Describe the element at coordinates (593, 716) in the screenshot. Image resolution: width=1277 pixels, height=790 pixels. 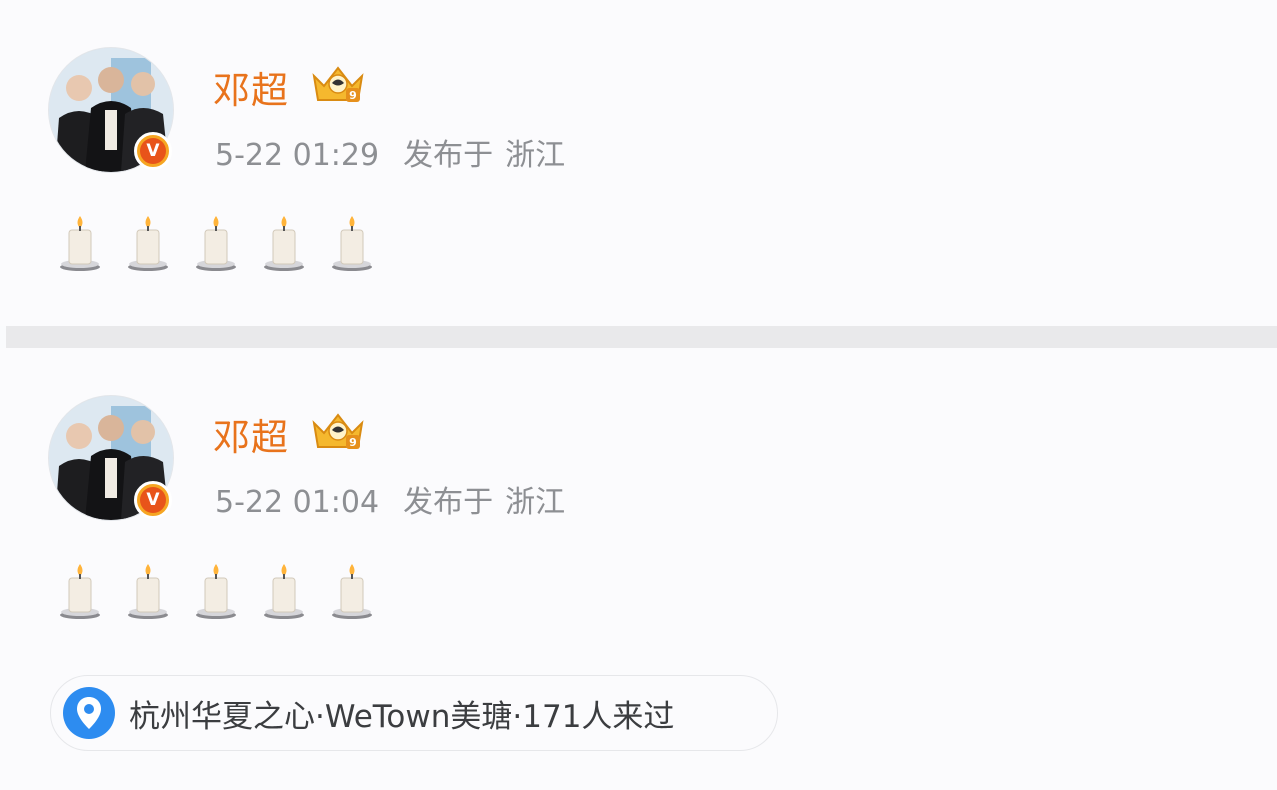
I see `location-visits: ·171人来过` at that location.